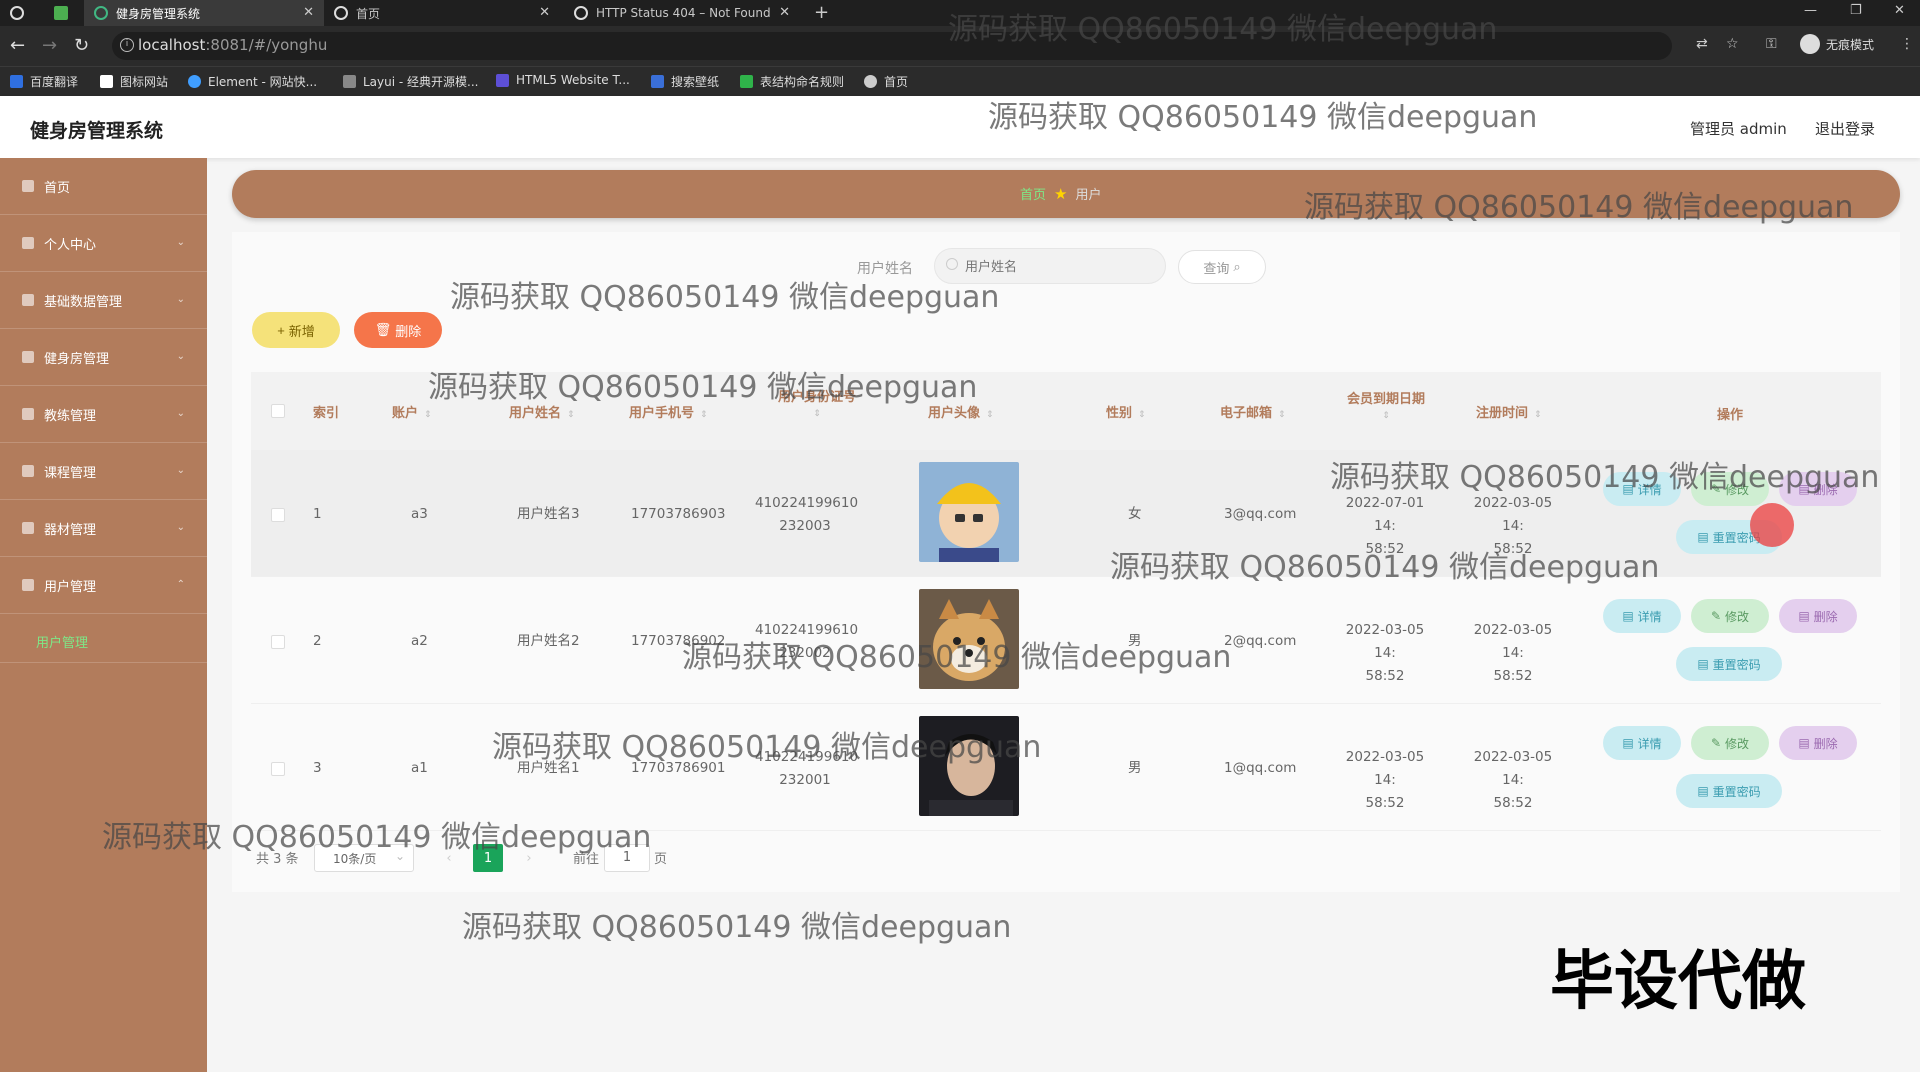 Image resolution: width=1920 pixels, height=1072 pixels. What do you see at coordinates (28, 528) in the screenshot?
I see `person-icon` at bounding box center [28, 528].